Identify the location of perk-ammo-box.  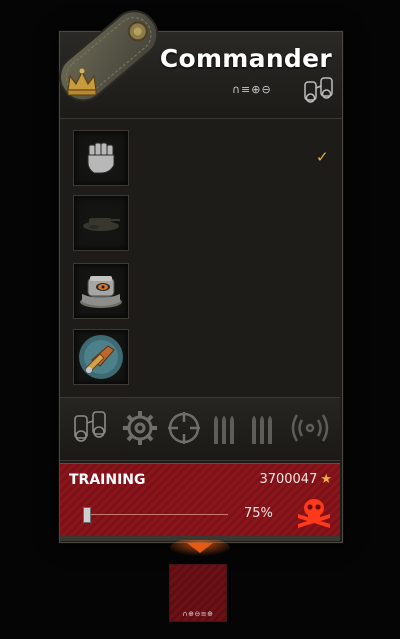
(101, 291).